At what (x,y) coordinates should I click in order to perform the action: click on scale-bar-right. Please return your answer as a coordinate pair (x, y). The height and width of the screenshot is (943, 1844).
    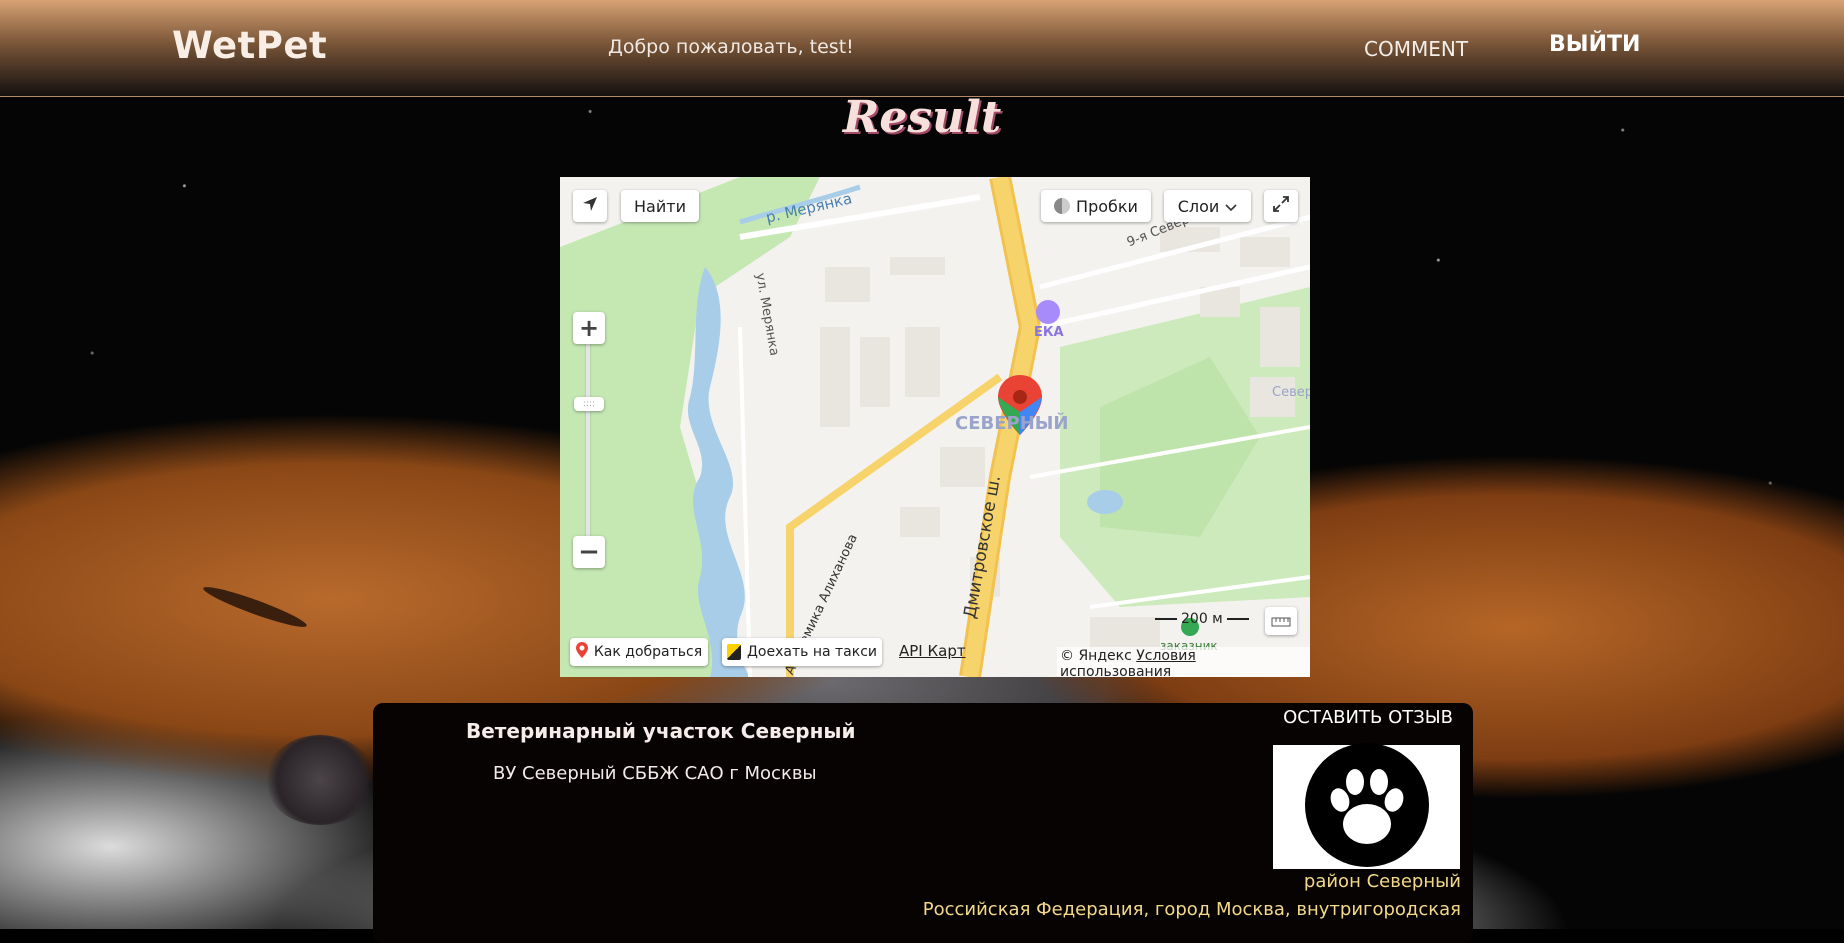
    Looking at the image, I should click on (1237, 619).